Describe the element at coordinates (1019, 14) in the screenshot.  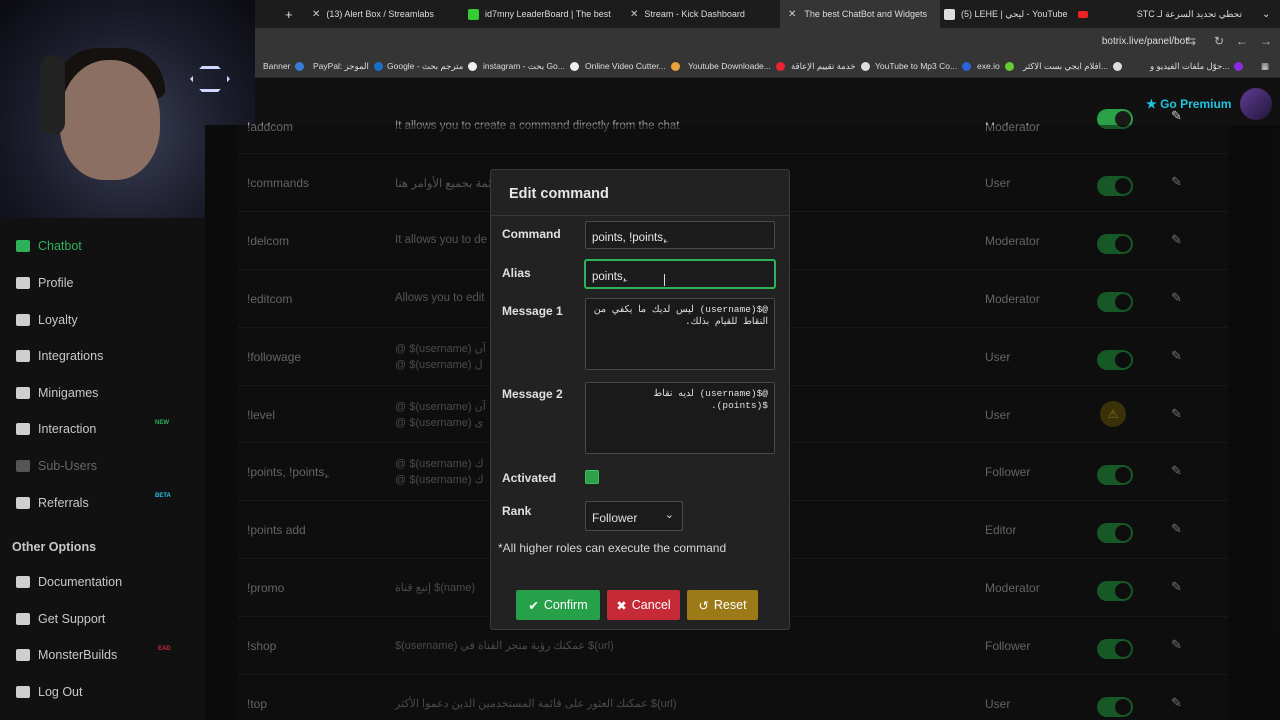
I see `tab-youtube: (5) LEHE | ليحي - YouTube` at that location.